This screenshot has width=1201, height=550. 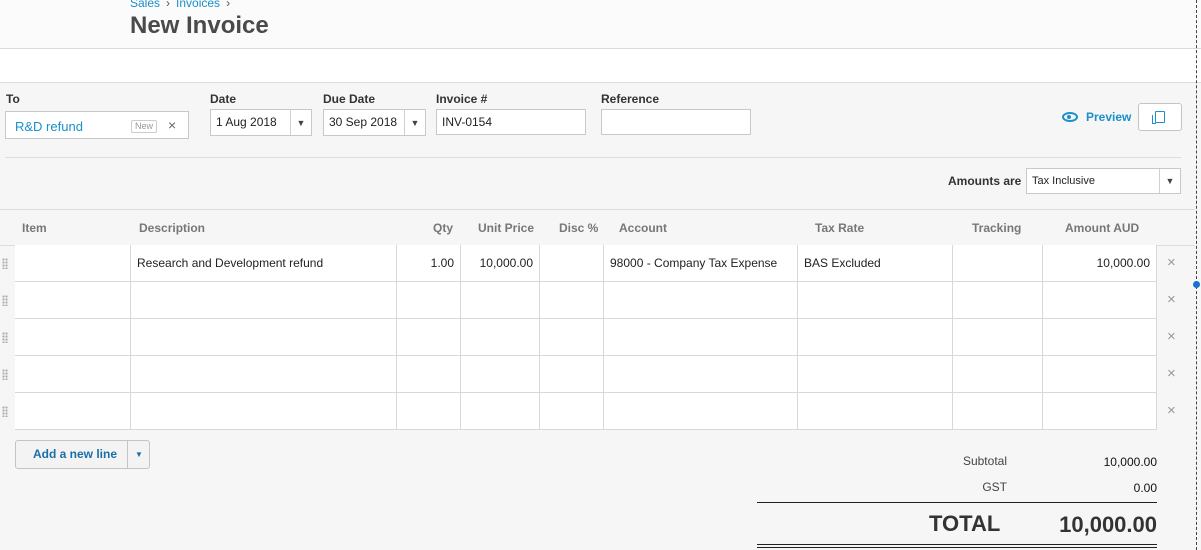 What do you see at coordinates (1160, 117) in the screenshot?
I see `copy-button` at bounding box center [1160, 117].